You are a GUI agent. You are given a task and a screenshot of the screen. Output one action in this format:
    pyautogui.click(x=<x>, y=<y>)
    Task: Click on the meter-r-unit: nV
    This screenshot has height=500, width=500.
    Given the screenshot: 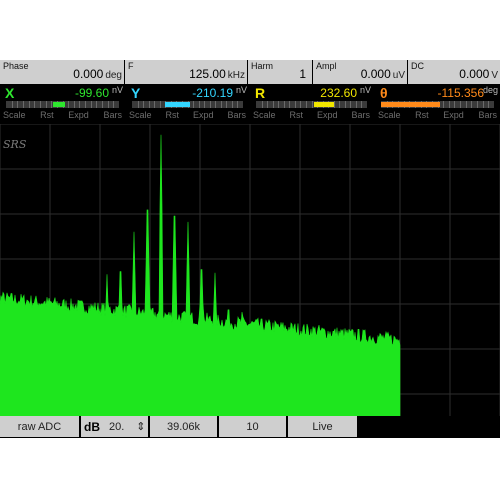 What is the action you would take?
    pyautogui.click(x=365, y=90)
    